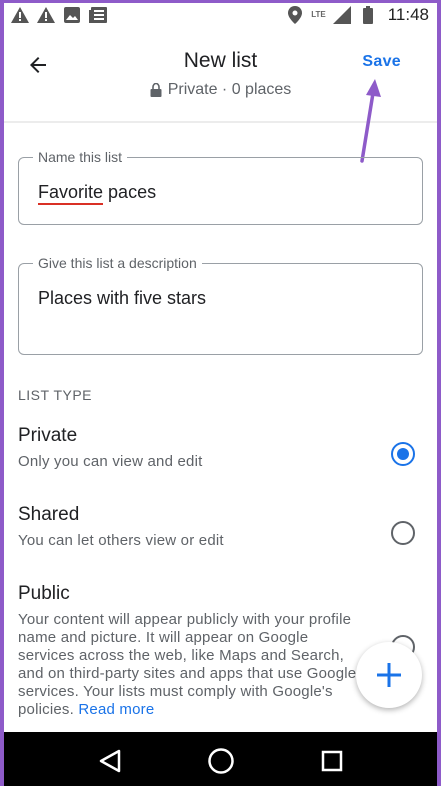  What do you see at coordinates (357, 15) in the screenshot?
I see `status-bar-right: LTE 11:48` at bounding box center [357, 15].